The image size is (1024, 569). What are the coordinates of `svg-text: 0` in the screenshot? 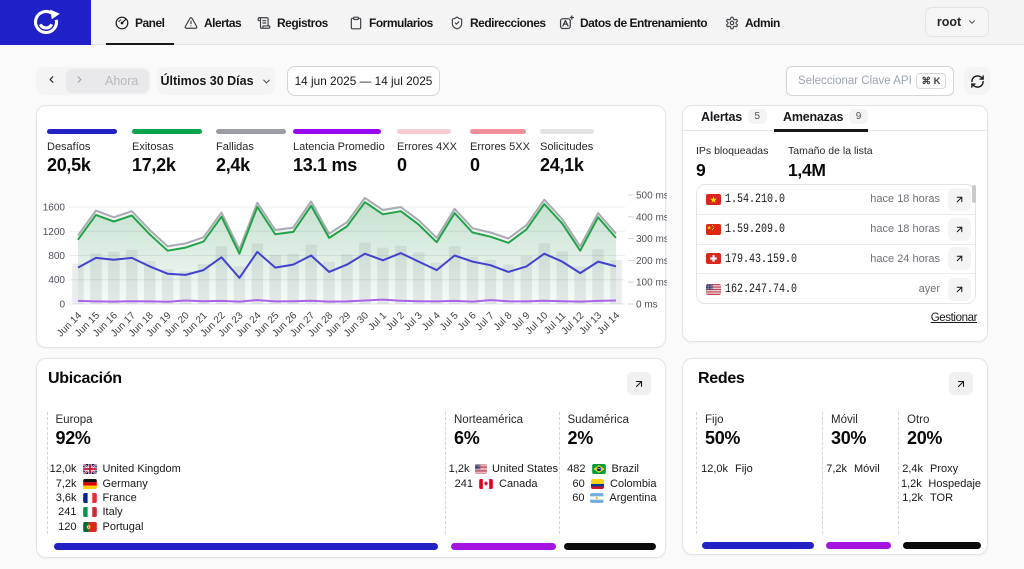 It's located at (62, 305).